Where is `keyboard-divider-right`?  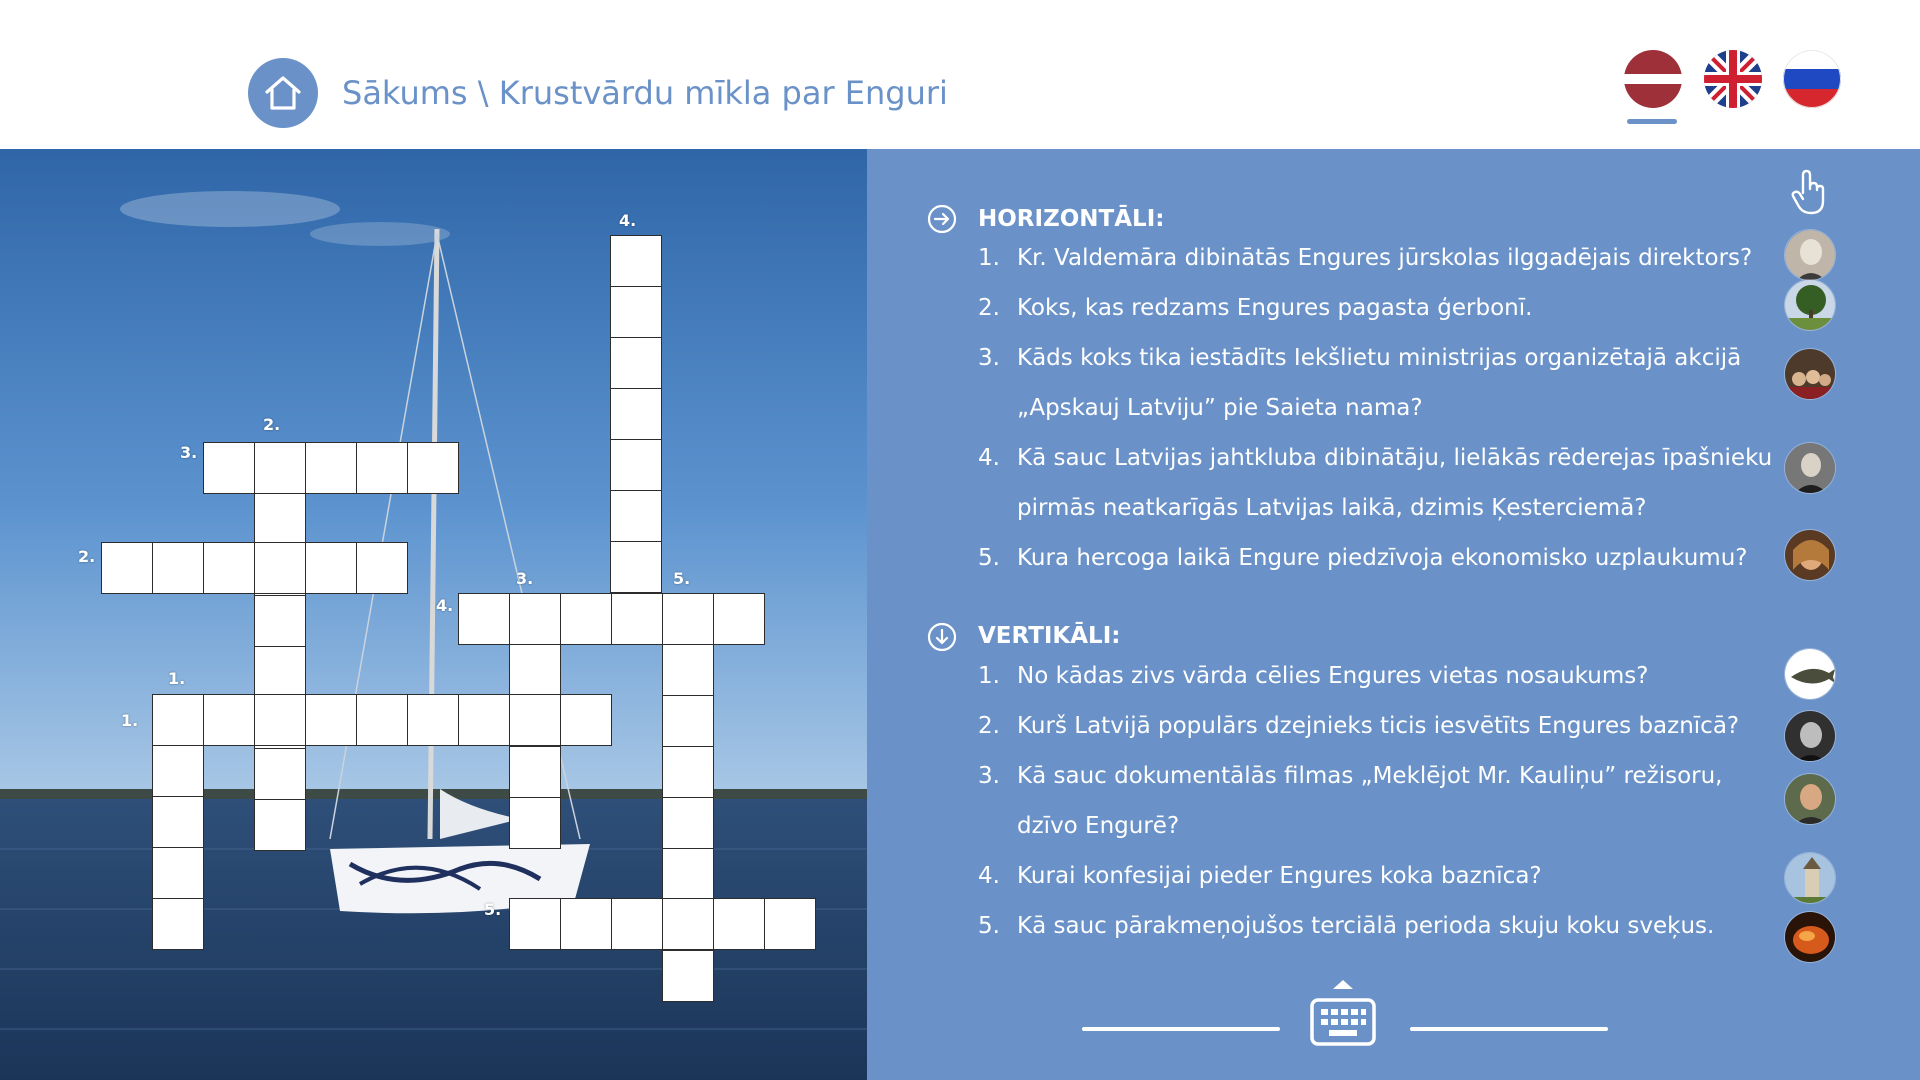
keyboard-divider-right is located at coordinates (1509, 1029).